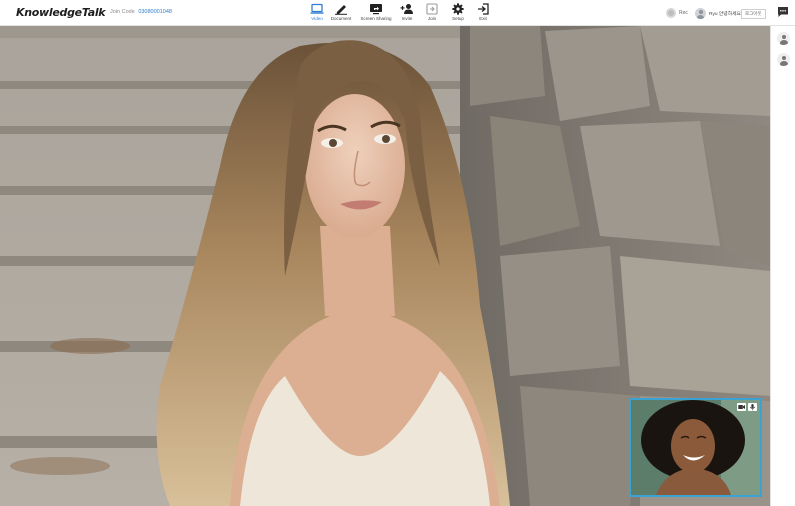 The height and width of the screenshot is (506, 795). Describe the element at coordinates (406, 9) in the screenshot. I see `add-user-icon` at that location.